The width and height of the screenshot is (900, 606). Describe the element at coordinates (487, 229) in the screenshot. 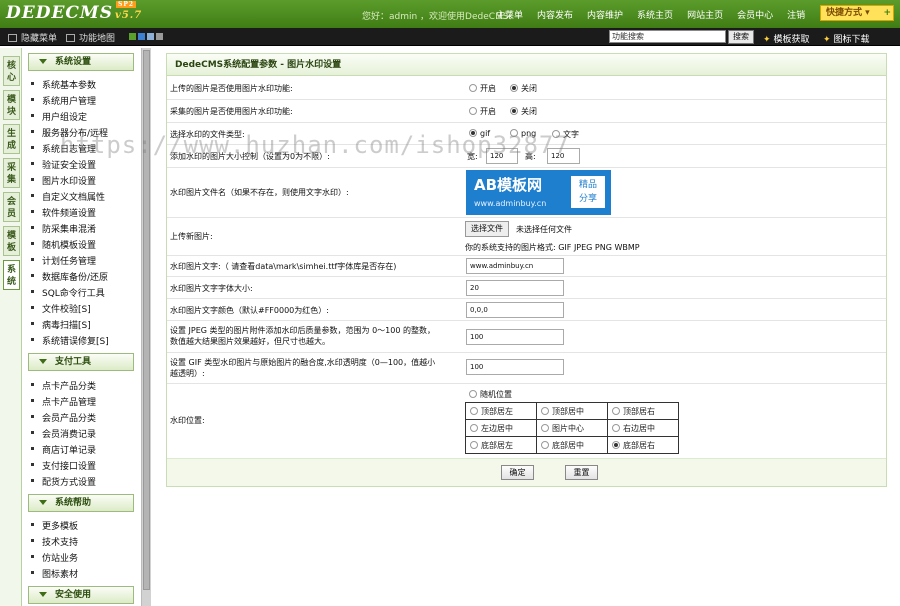

I see `choose-file-button: 选择文件` at that location.